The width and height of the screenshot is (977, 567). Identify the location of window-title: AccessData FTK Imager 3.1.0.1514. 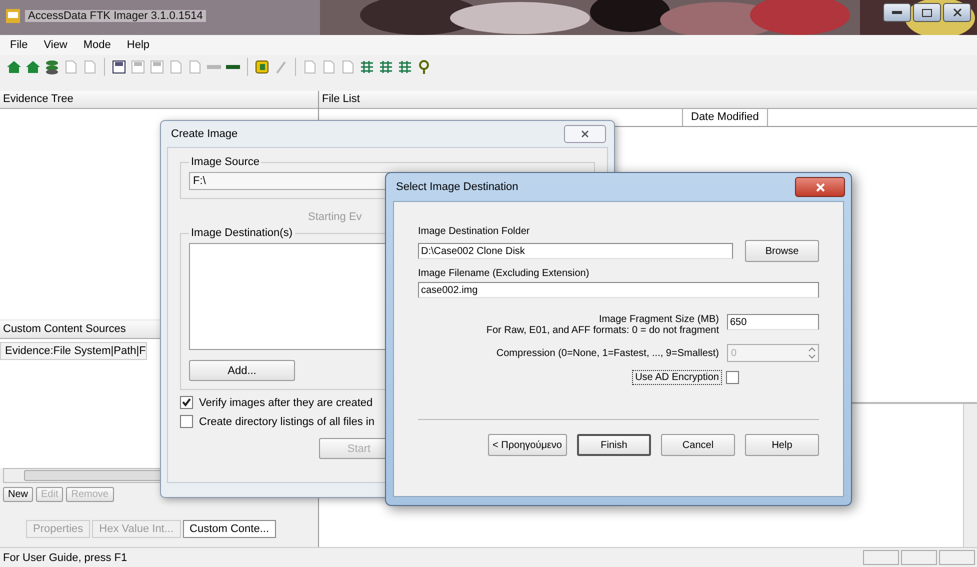
(115, 16).